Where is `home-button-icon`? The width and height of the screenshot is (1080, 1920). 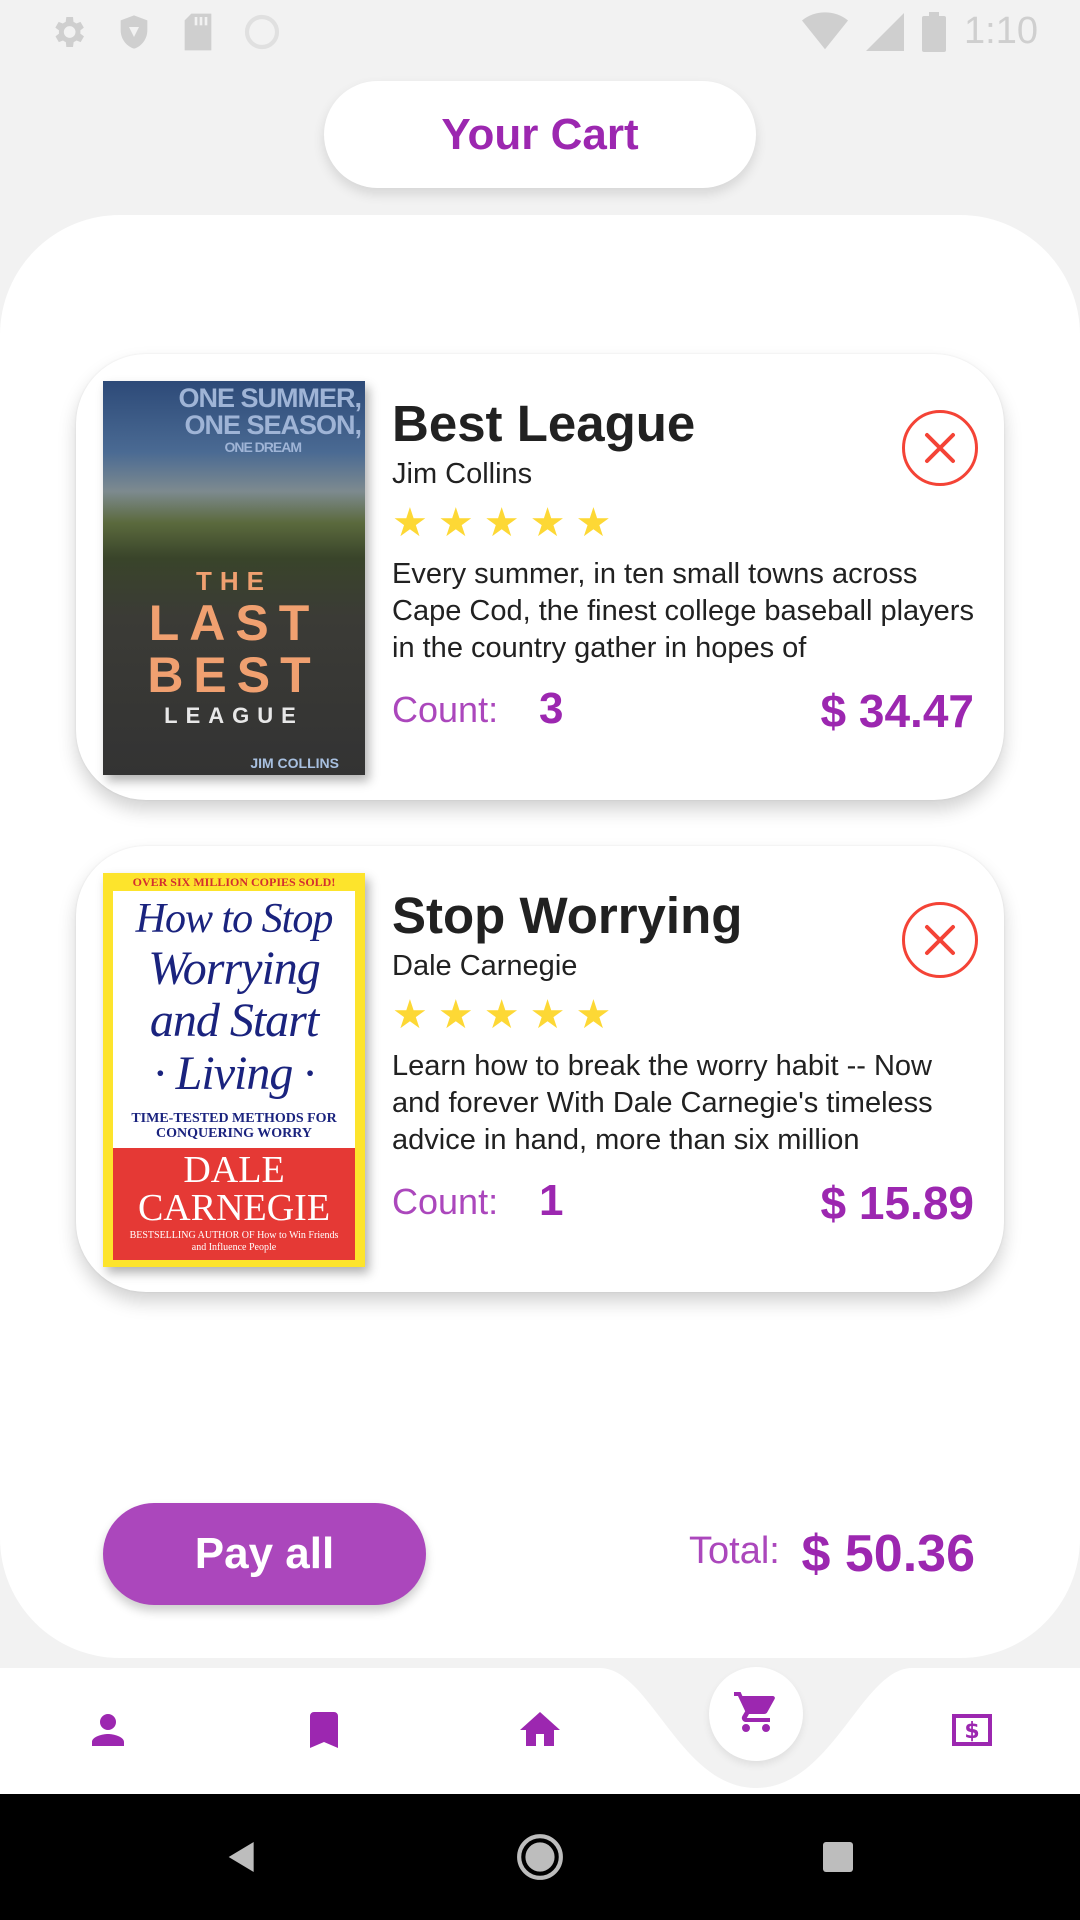 home-button-icon is located at coordinates (540, 1857).